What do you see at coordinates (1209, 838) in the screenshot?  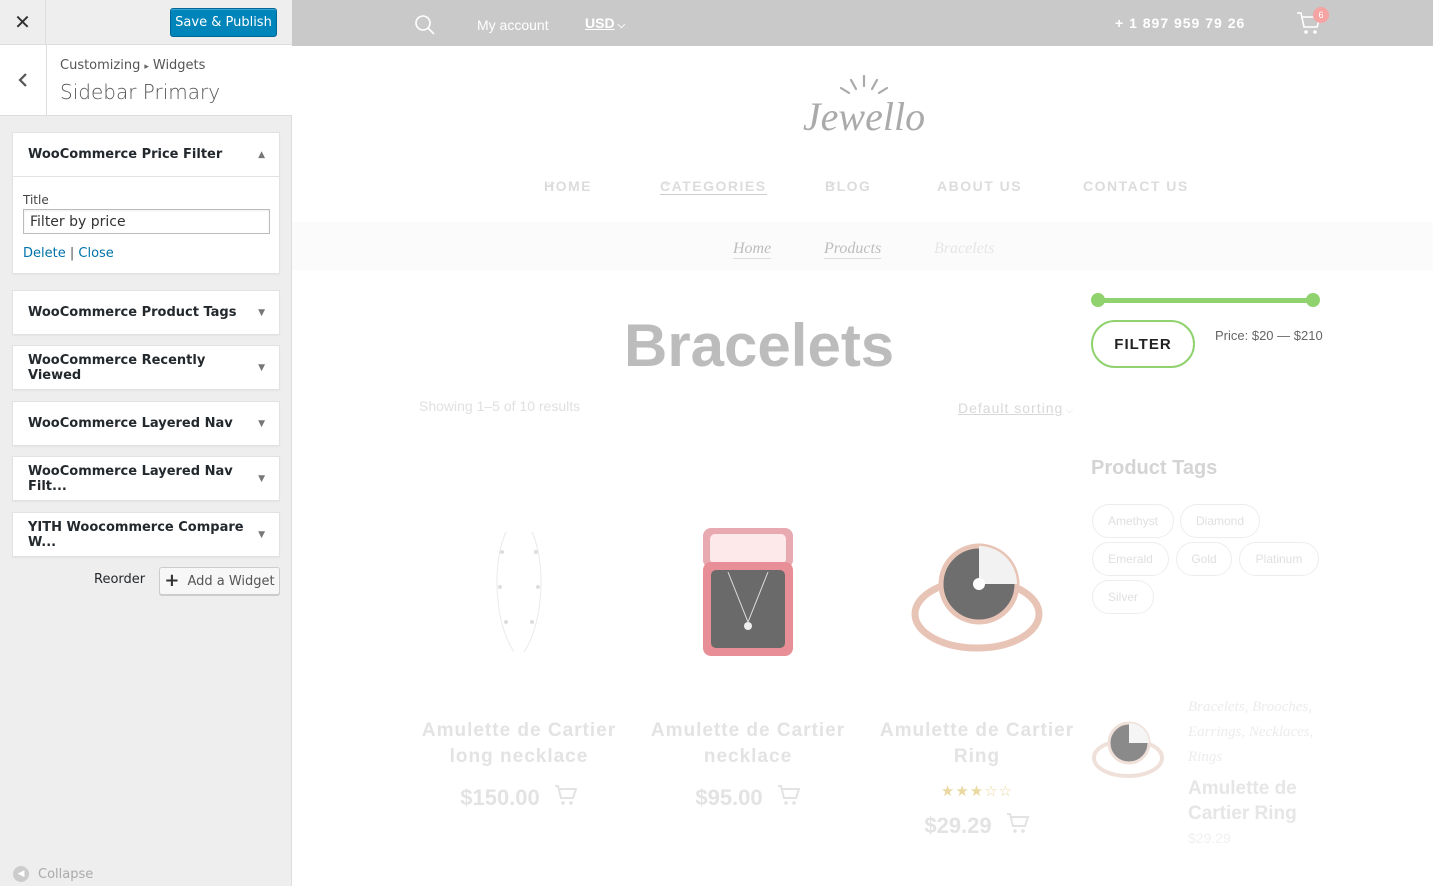 I see `sidebar-product-price: $29.29` at bounding box center [1209, 838].